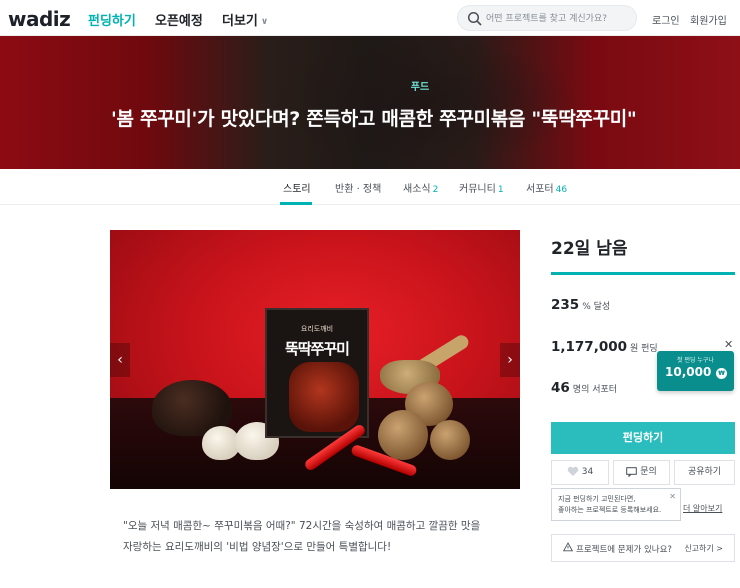 The image size is (740, 588). Describe the element at coordinates (477, 189) in the screenshot. I see `tab-community-label: 커뮤니티` at that location.